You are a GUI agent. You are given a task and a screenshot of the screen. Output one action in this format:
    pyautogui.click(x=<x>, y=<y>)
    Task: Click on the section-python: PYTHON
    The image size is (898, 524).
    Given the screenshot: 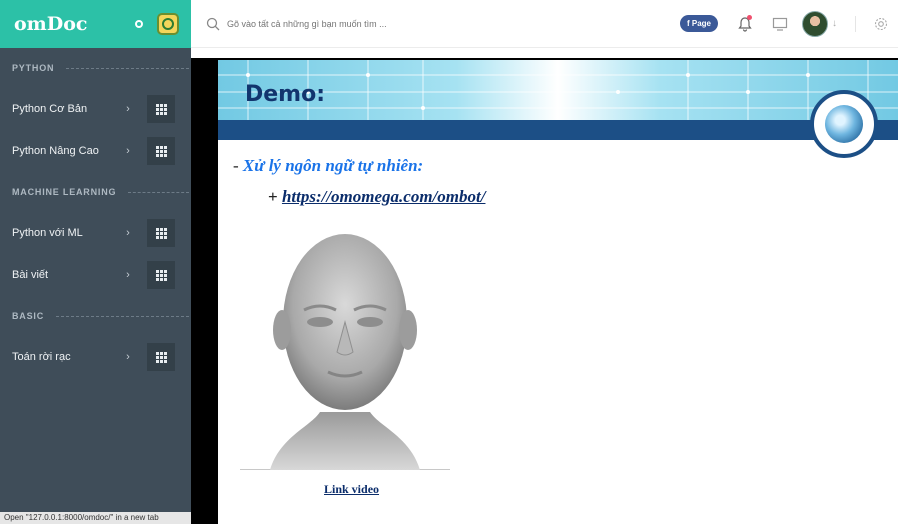 What is the action you would take?
    pyautogui.click(x=95, y=68)
    